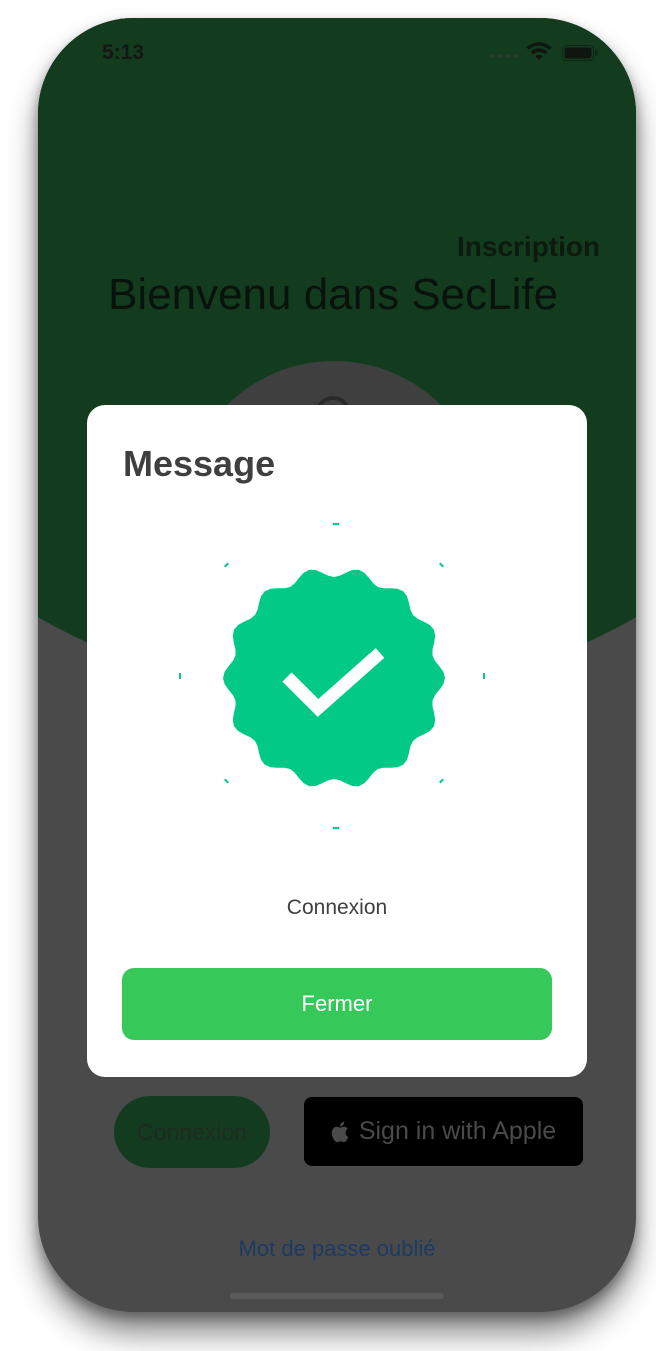 This screenshot has width=656, height=1351. What do you see at coordinates (337, 1249) in the screenshot?
I see `forgot-password-link: Mot de passe oublié` at bounding box center [337, 1249].